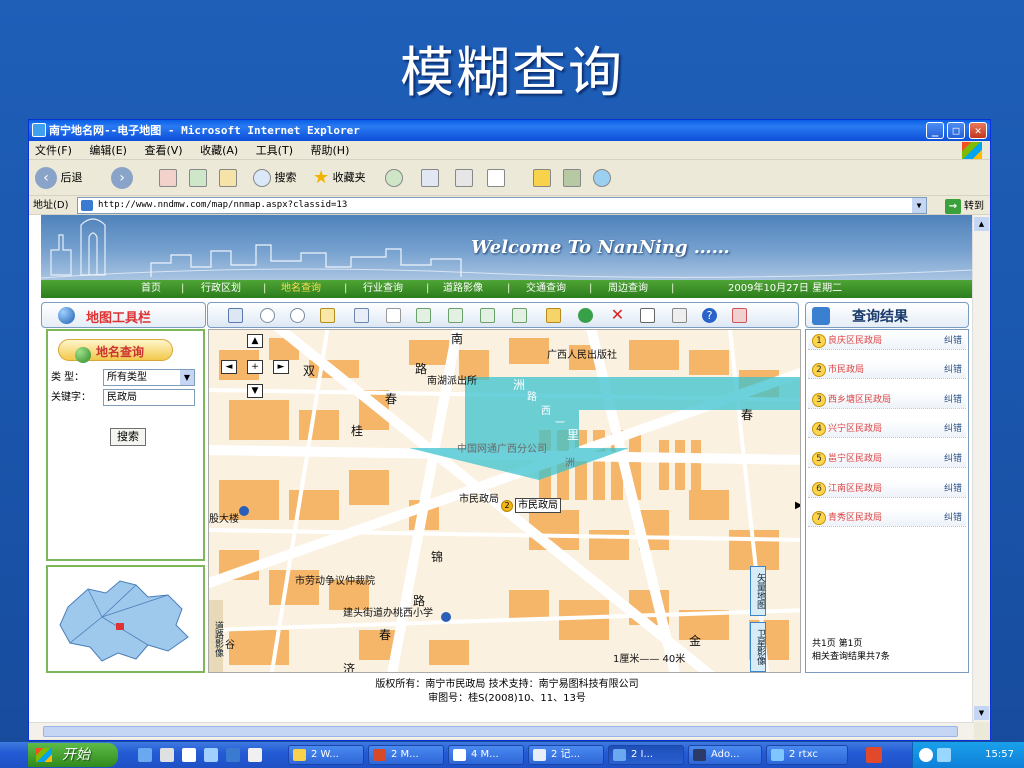 Image resolution: width=1024 pixels, height=768 pixels. I want to click on keyword-input: 民政局, so click(149, 397).